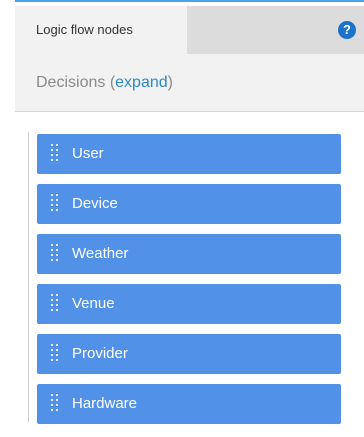 Image resolution: width=364 pixels, height=437 pixels. I want to click on node-weather: Weather, so click(189, 254).